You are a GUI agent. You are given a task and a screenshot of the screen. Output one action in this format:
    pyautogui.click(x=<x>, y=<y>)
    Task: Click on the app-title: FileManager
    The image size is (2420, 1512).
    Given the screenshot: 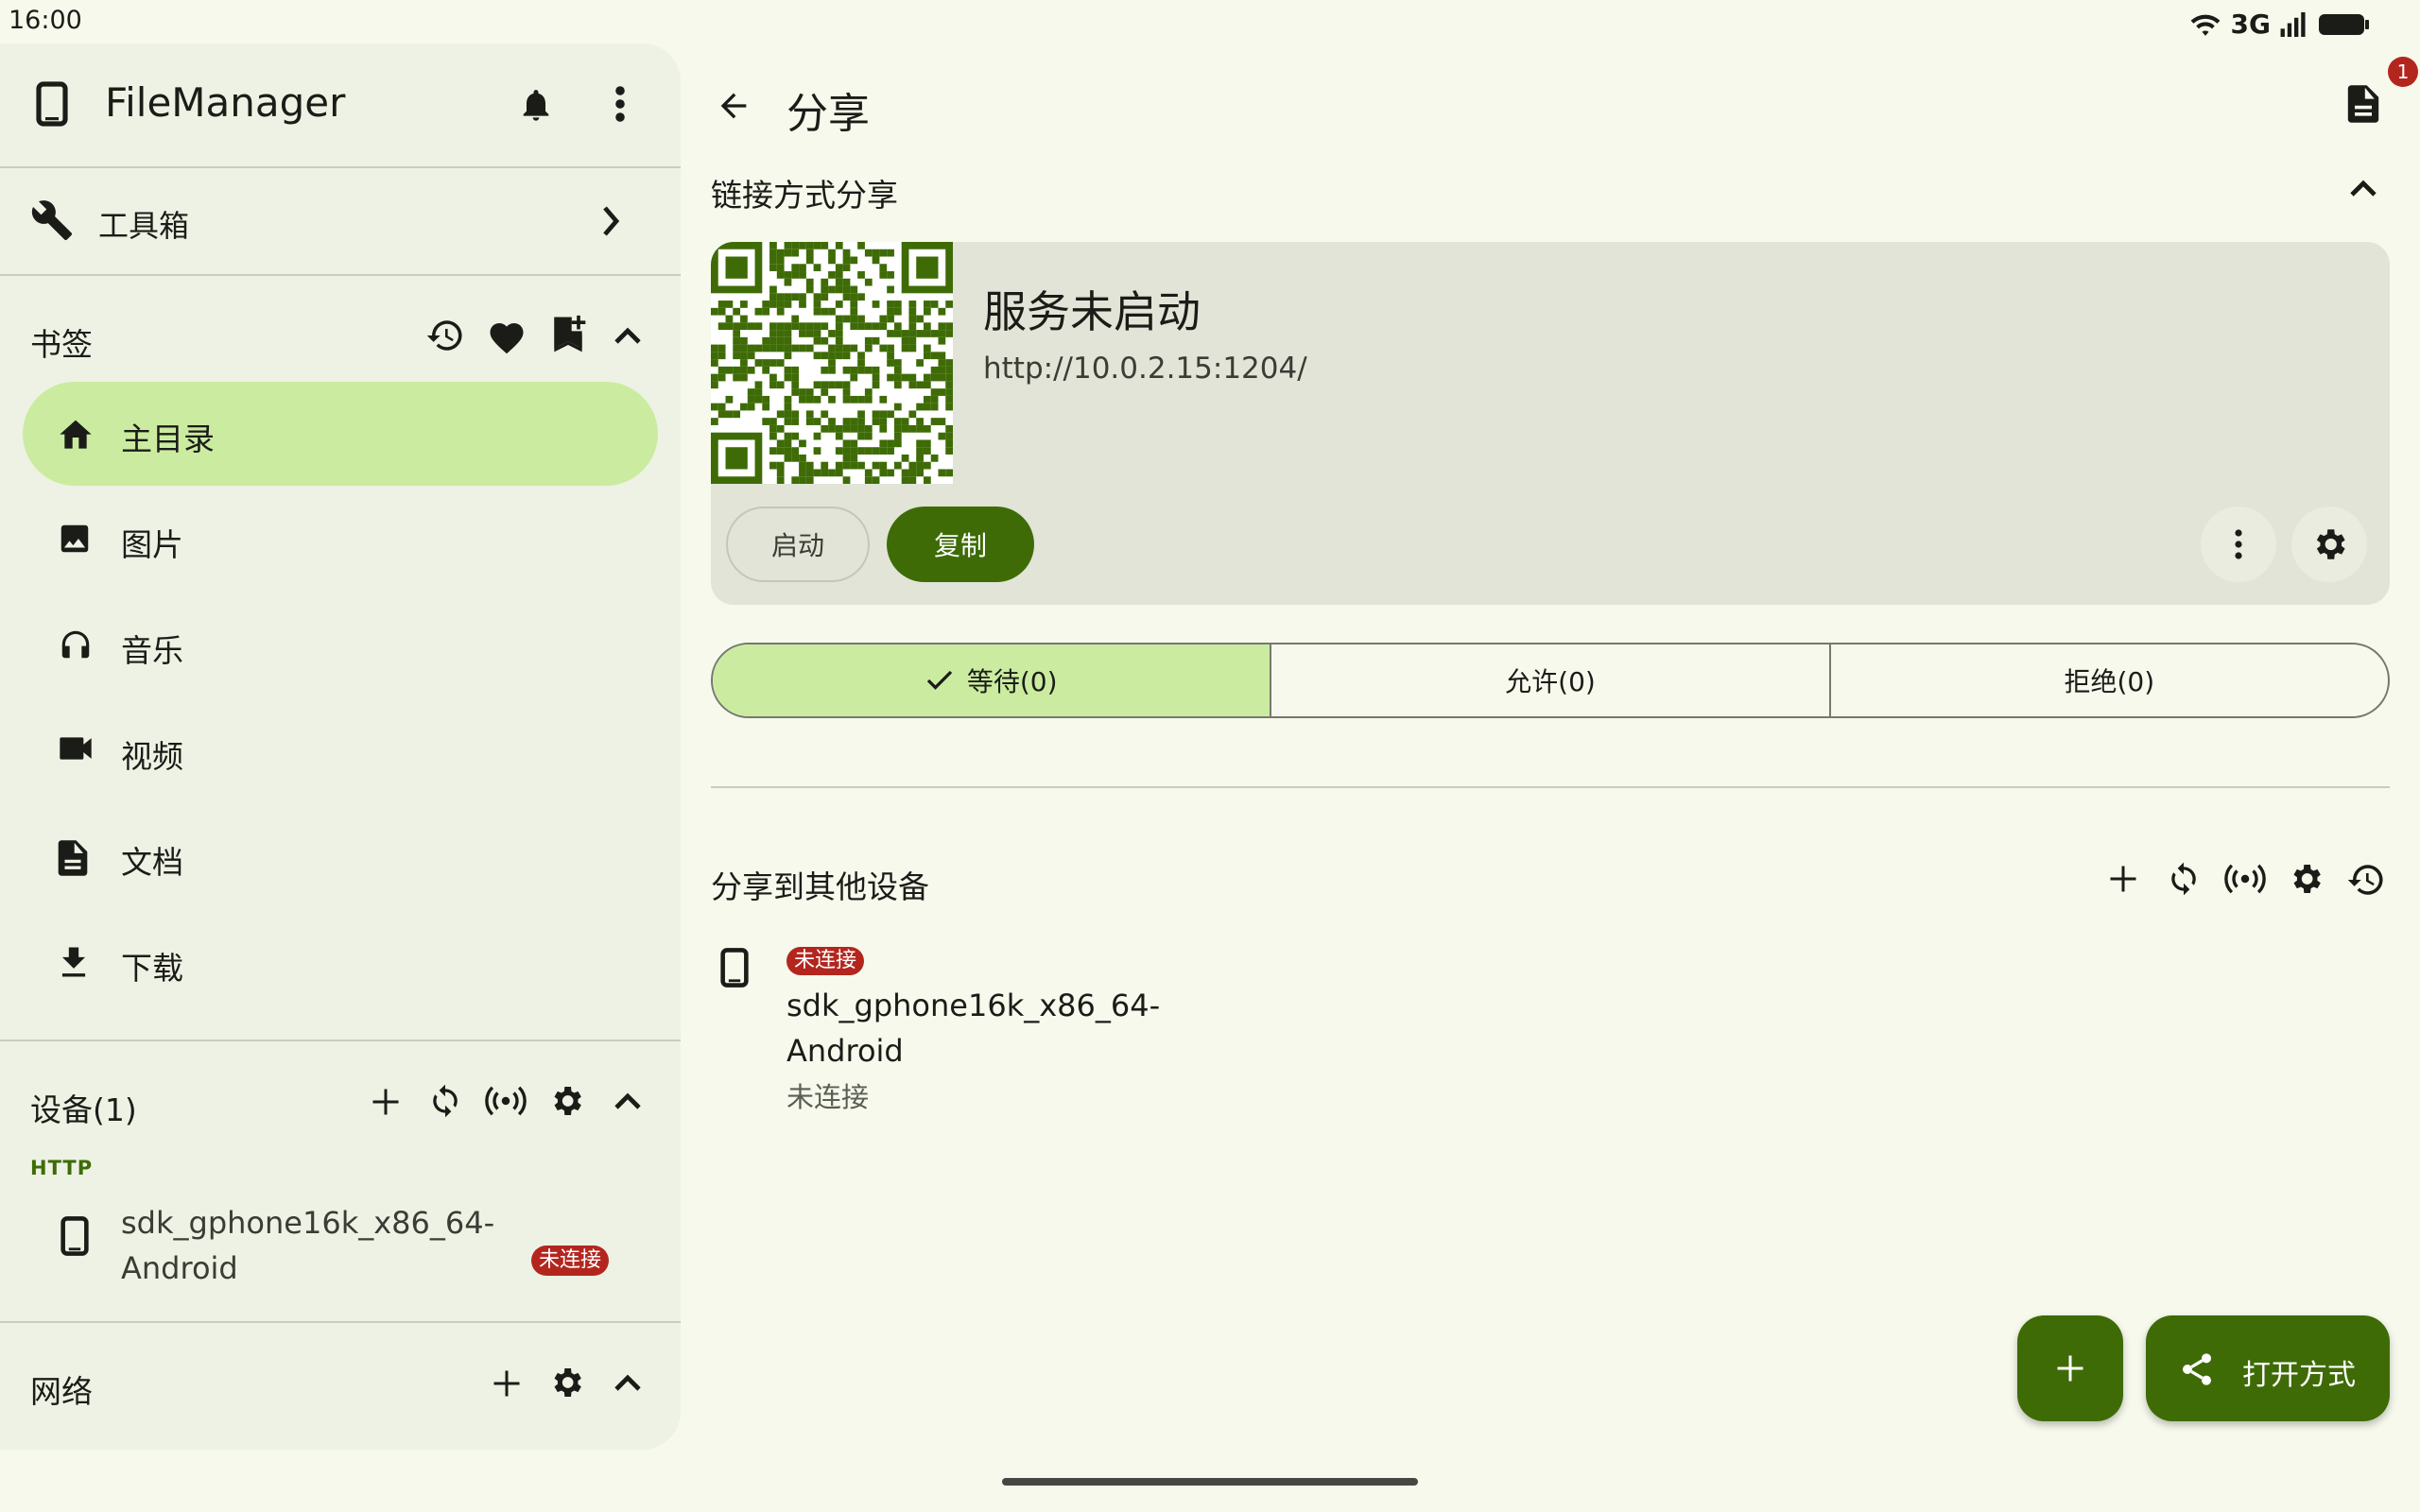 What is the action you would take?
    pyautogui.click(x=226, y=102)
    